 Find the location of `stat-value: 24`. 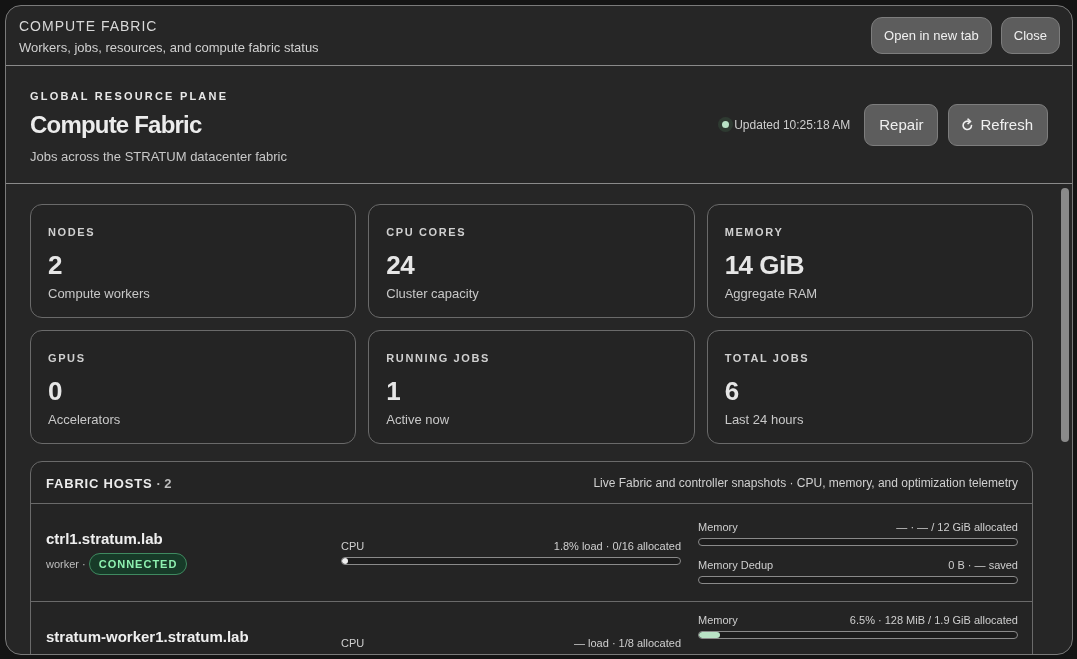

stat-value: 24 is located at coordinates (400, 265).